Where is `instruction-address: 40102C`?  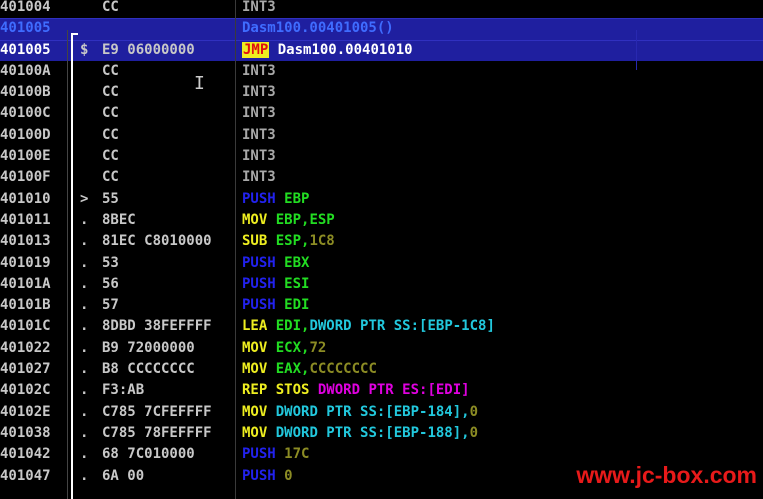
instruction-address: 40102C is located at coordinates (25, 390).